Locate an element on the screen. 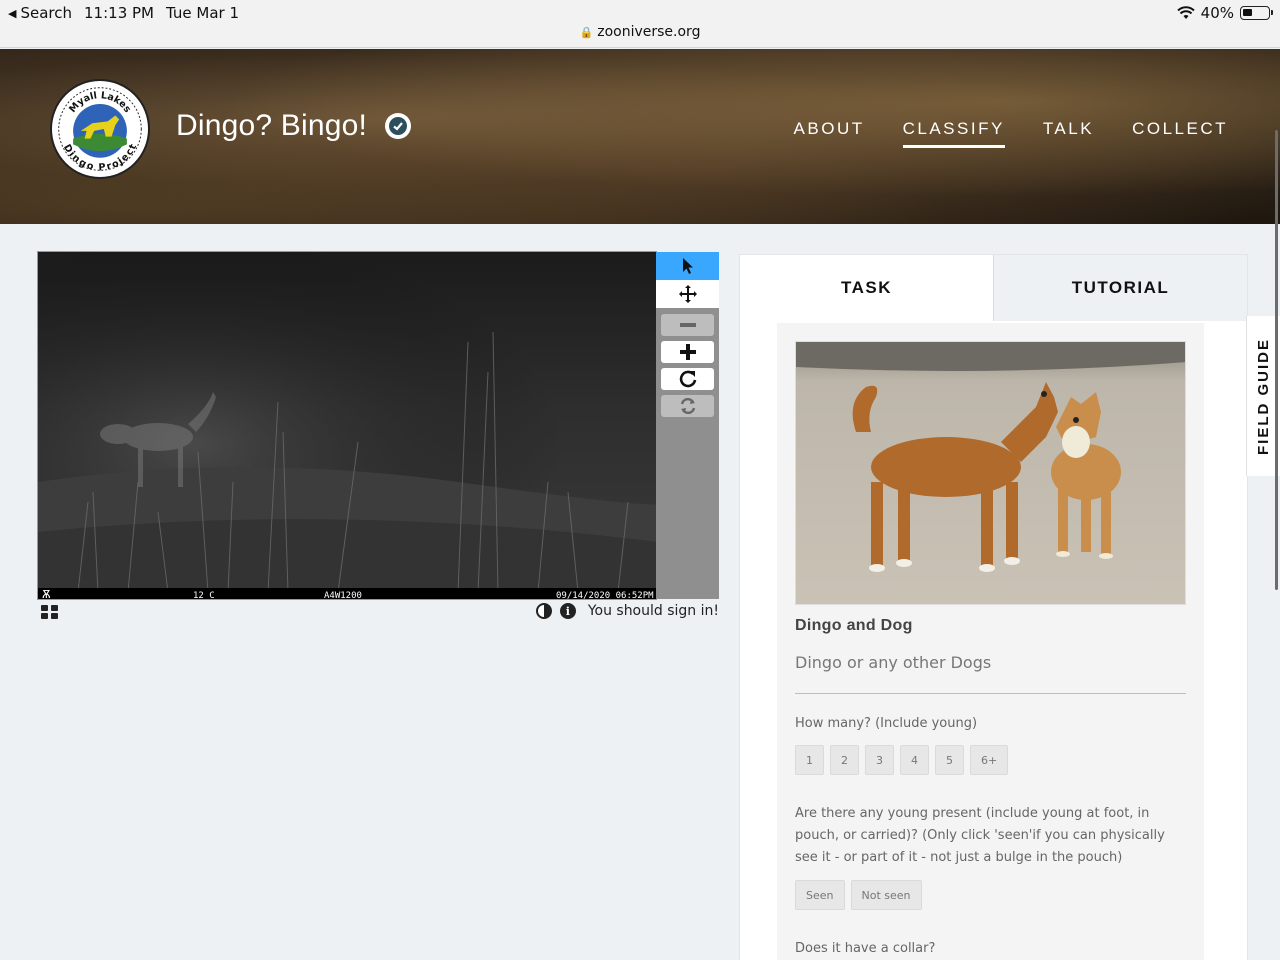  address-bar: 🔒 zooniverse.org is located at coordinates (640, 32).